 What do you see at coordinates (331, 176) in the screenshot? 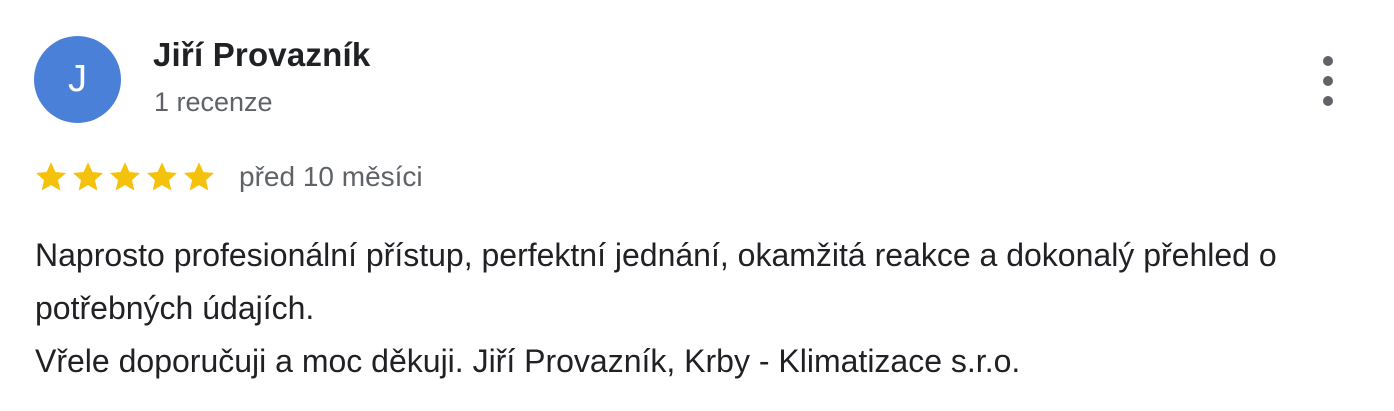
I see `review-date: před 10 měsíci` at bounding box center [331, 176].